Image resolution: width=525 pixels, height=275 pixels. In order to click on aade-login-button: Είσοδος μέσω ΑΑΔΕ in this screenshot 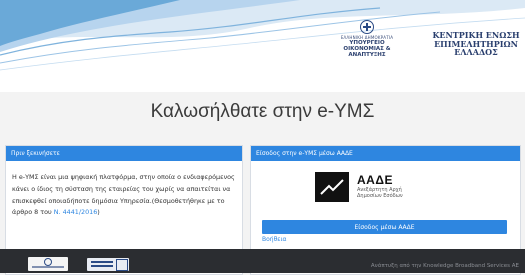, I will do `click(384, 227)`.